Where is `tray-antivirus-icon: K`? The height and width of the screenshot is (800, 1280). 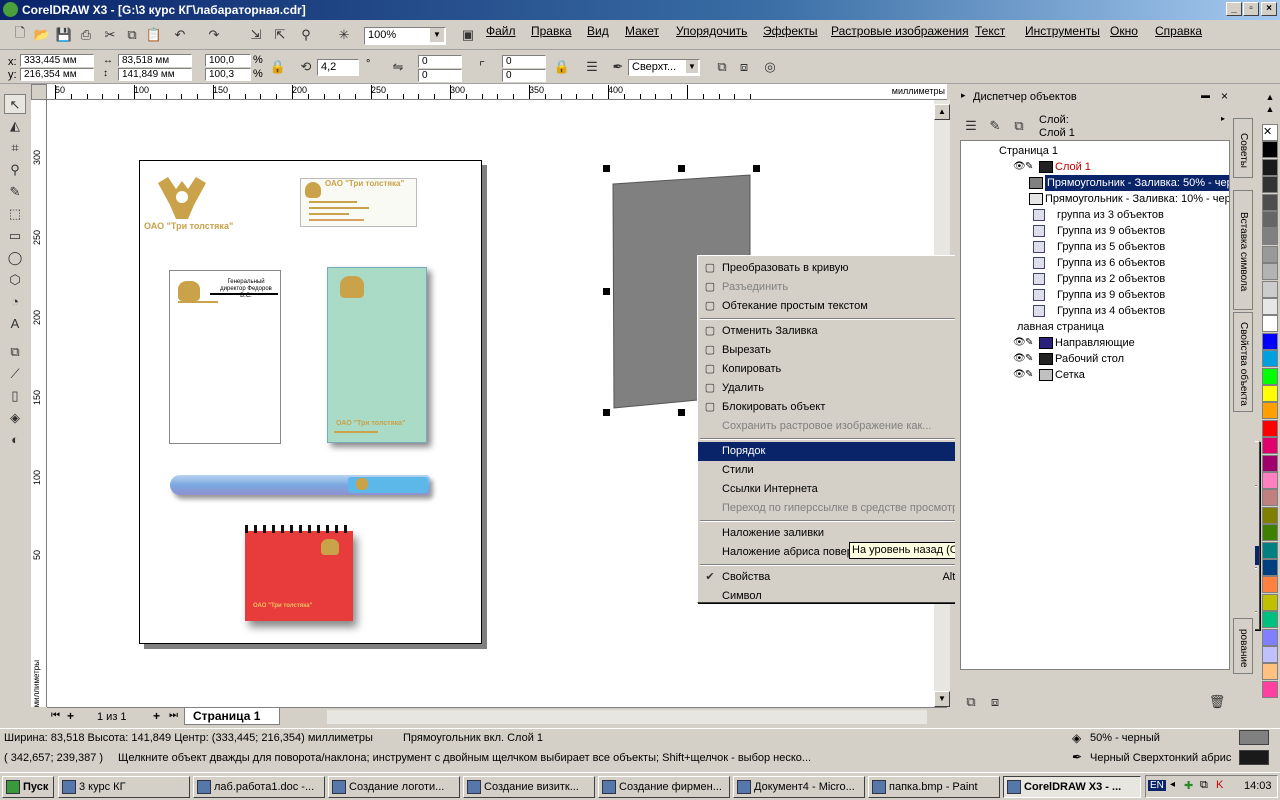
tray-antivirus-icon: K is located at coordinates (1219, 785).